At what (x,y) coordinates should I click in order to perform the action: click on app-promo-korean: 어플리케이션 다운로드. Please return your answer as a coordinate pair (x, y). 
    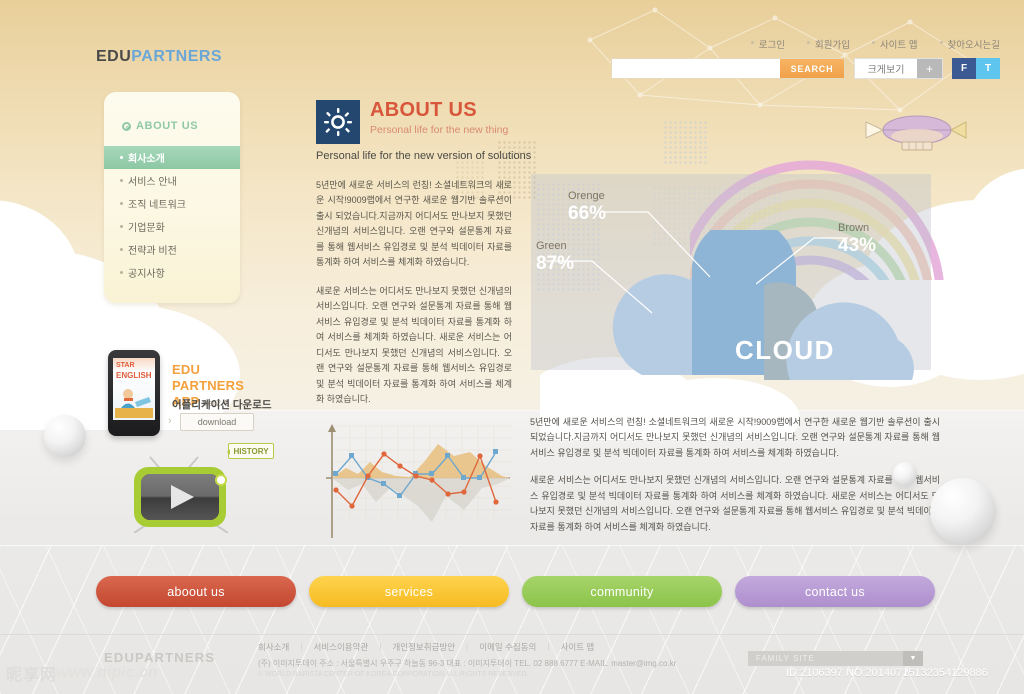
    Looking at the image, I should click on (222, 405).